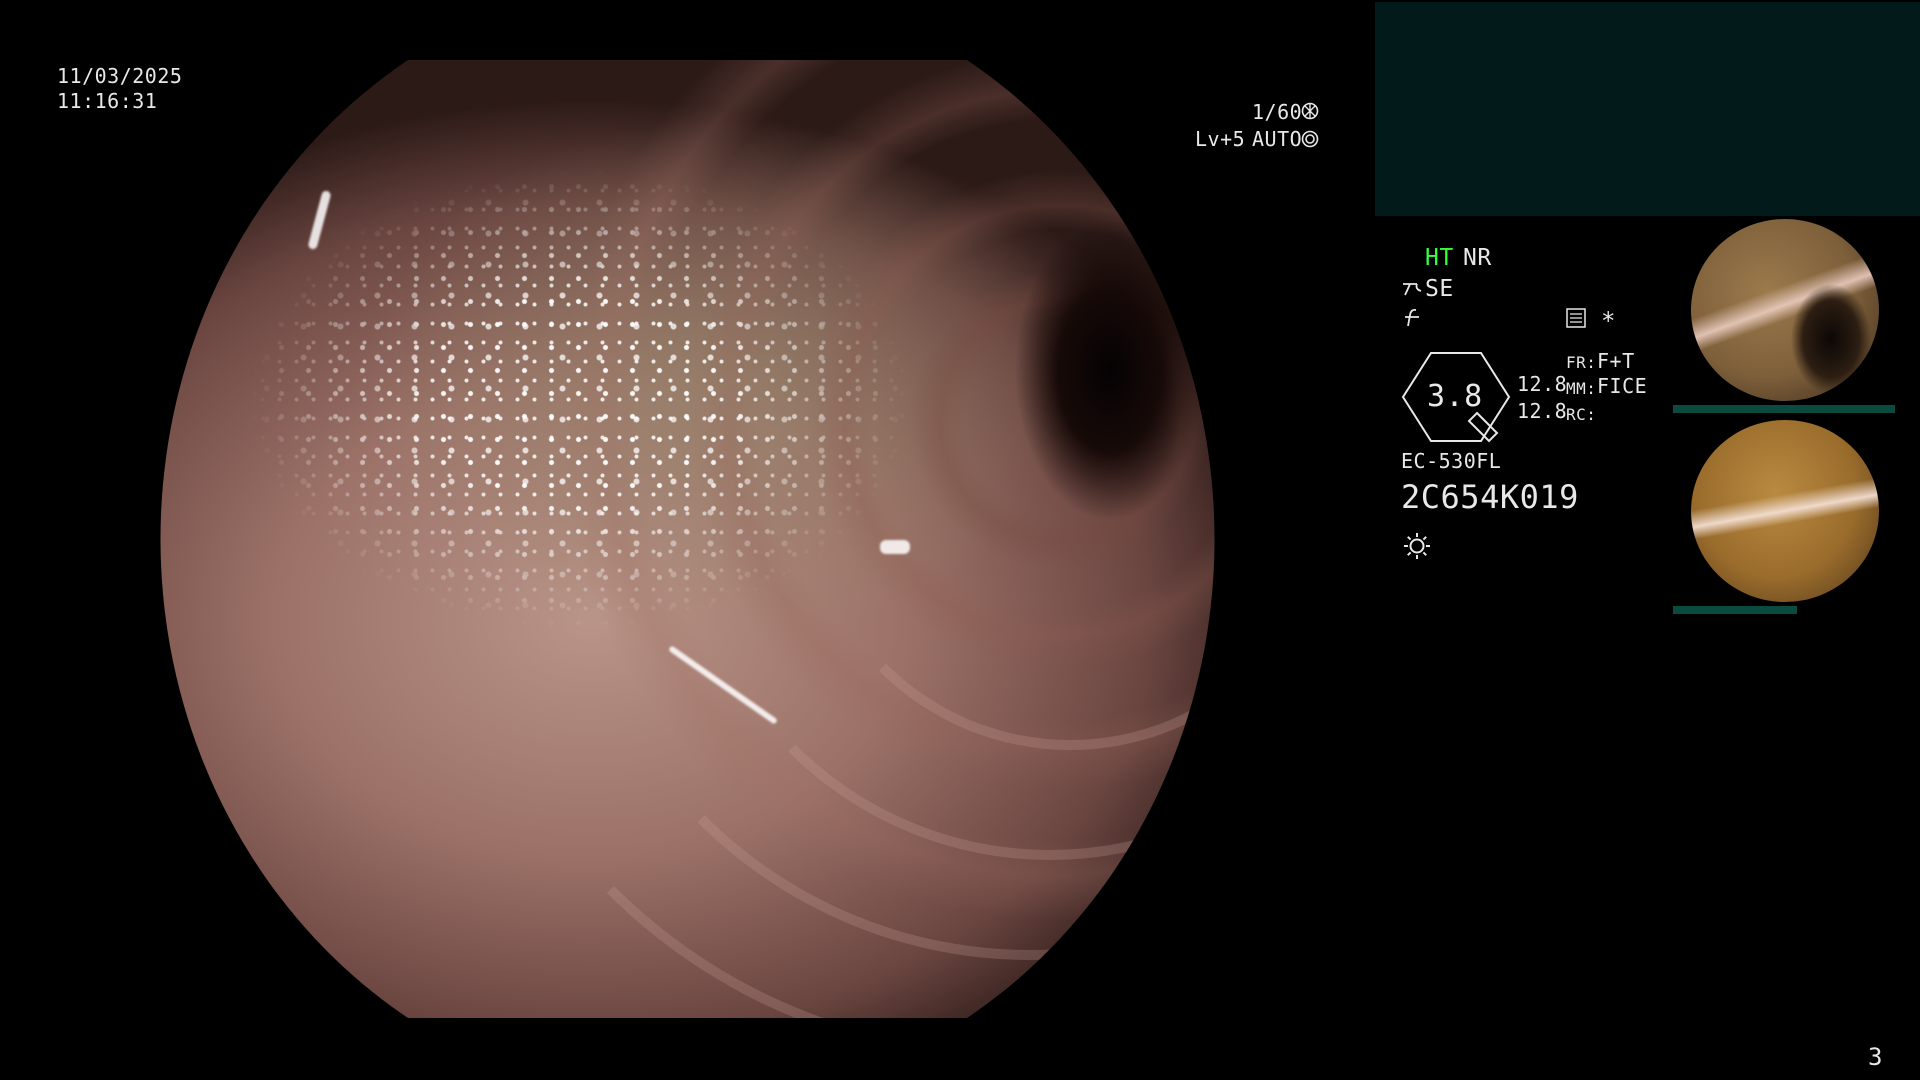 The image size is (1920, 1080). What do you see at coordinates (1455, 396) in the screenshot?
I see `zoom-value: 3.8` at bounding box center [1455, 396].